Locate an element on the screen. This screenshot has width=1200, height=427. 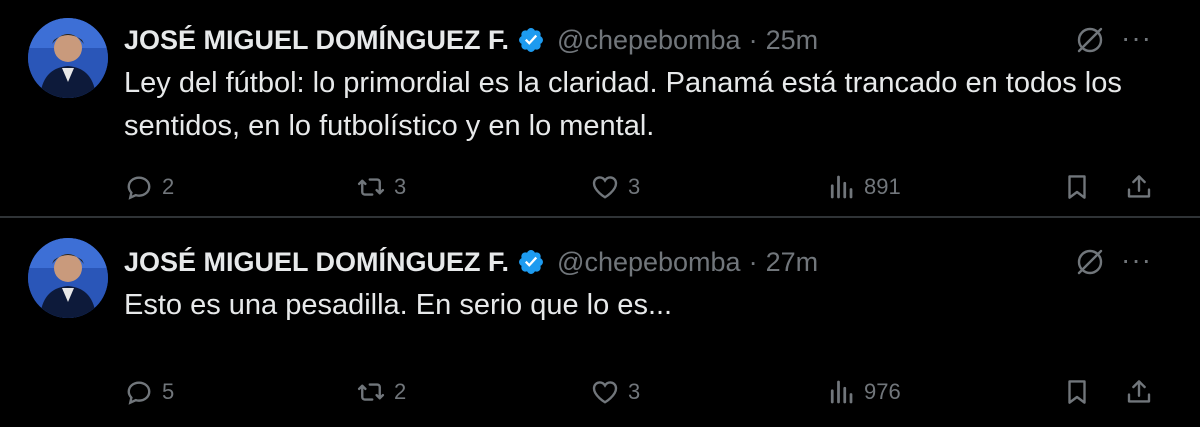
repost-button: 2 is located at coordinates (381, 392).